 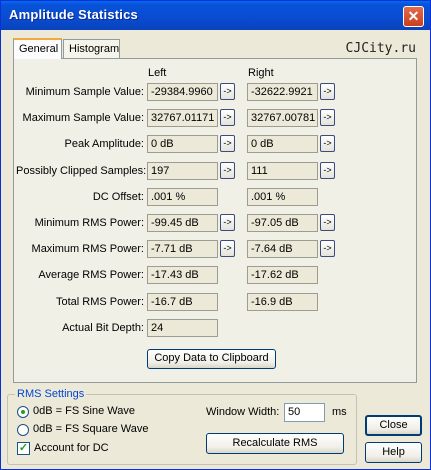 What do you see at coordinates (339, 412) in the screenshot?
I see `window-width-unit: ms` at bounding box center [339, 412].